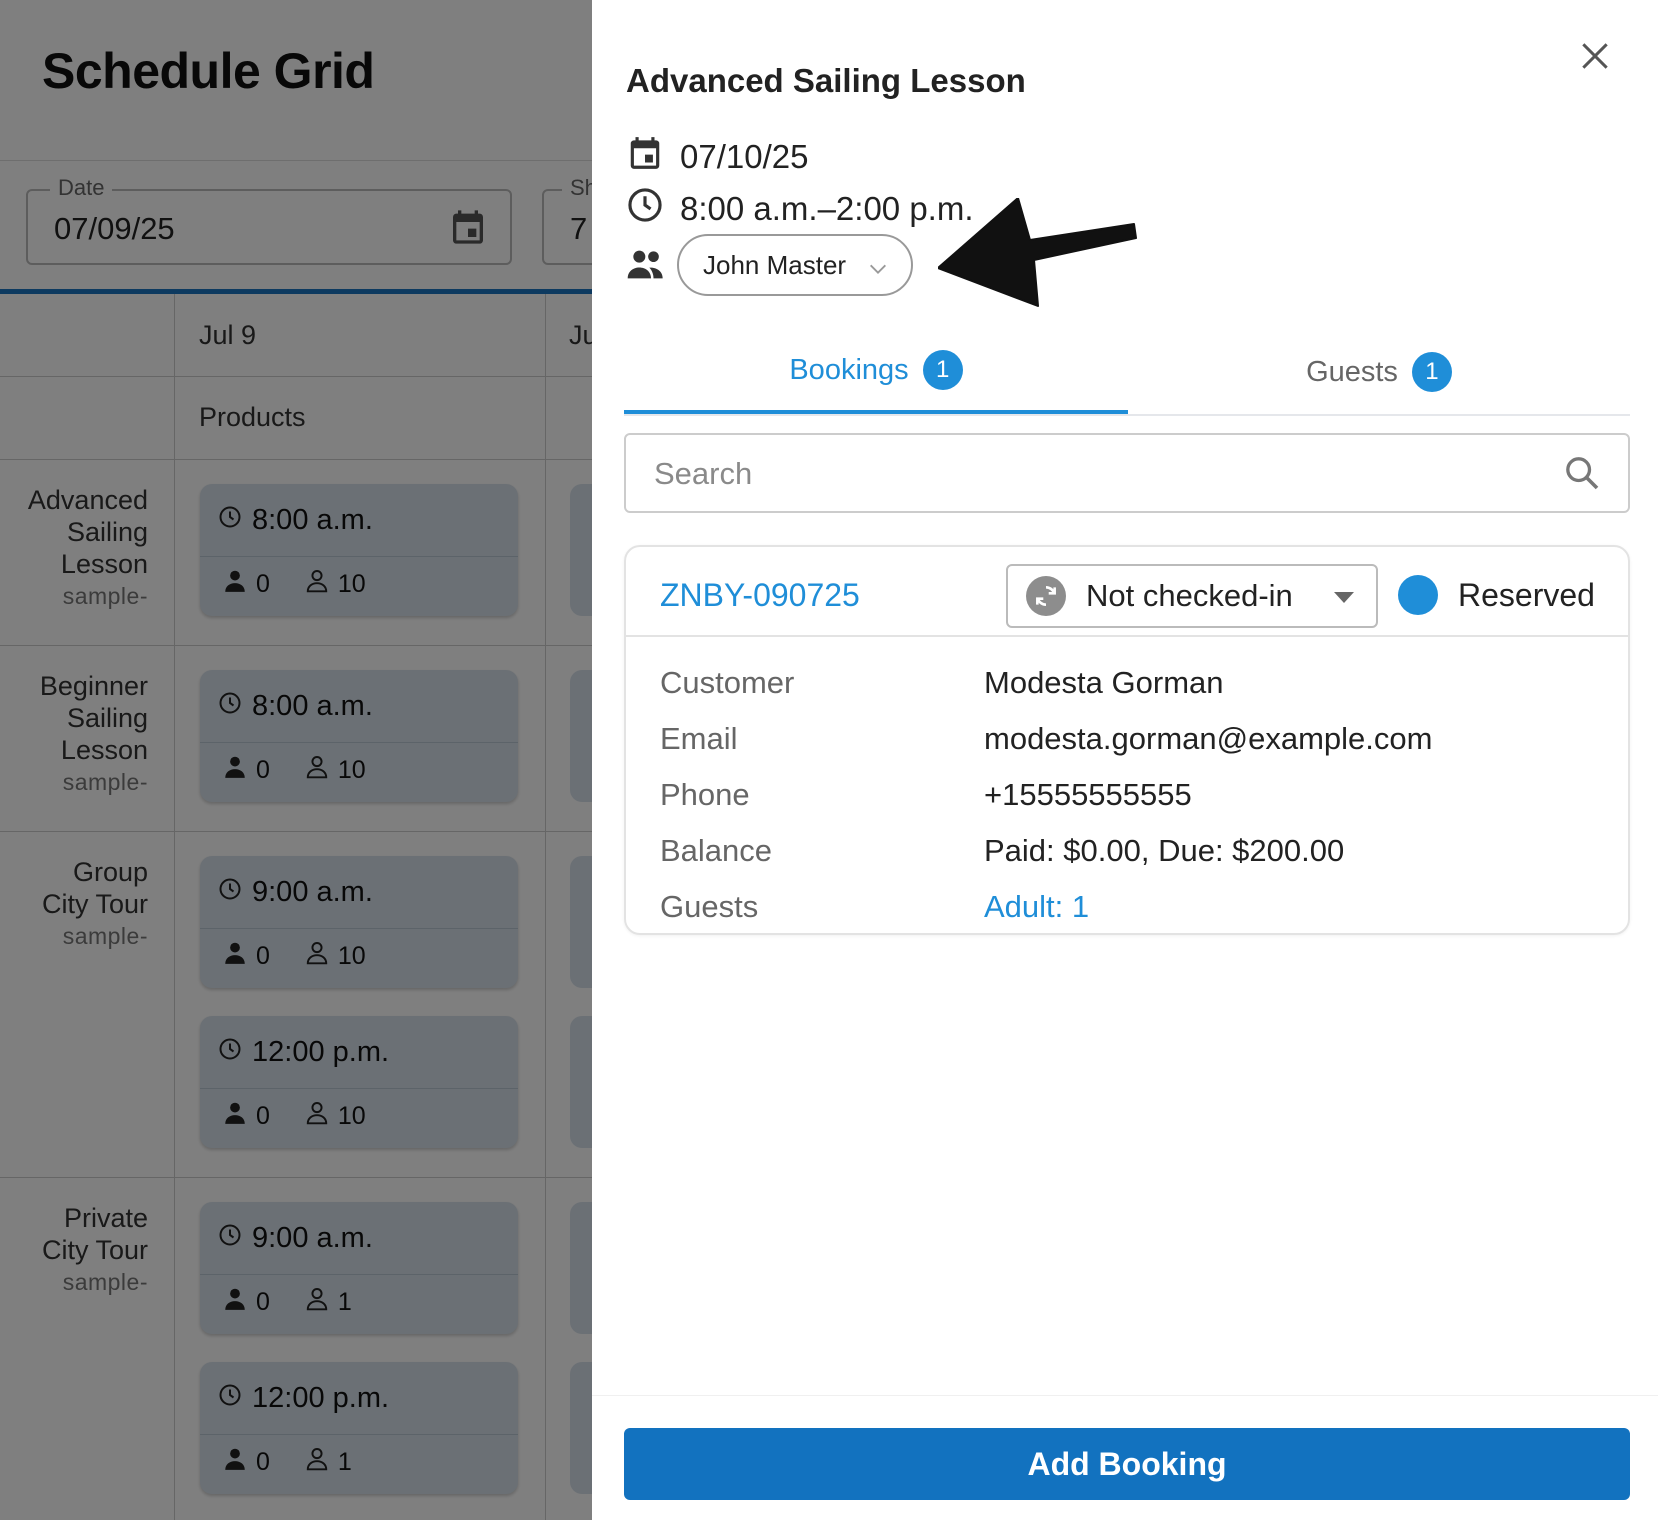 The image size is (1658, 1521). I want to click on tab-guests-label: Guests, so click(1352, 371).